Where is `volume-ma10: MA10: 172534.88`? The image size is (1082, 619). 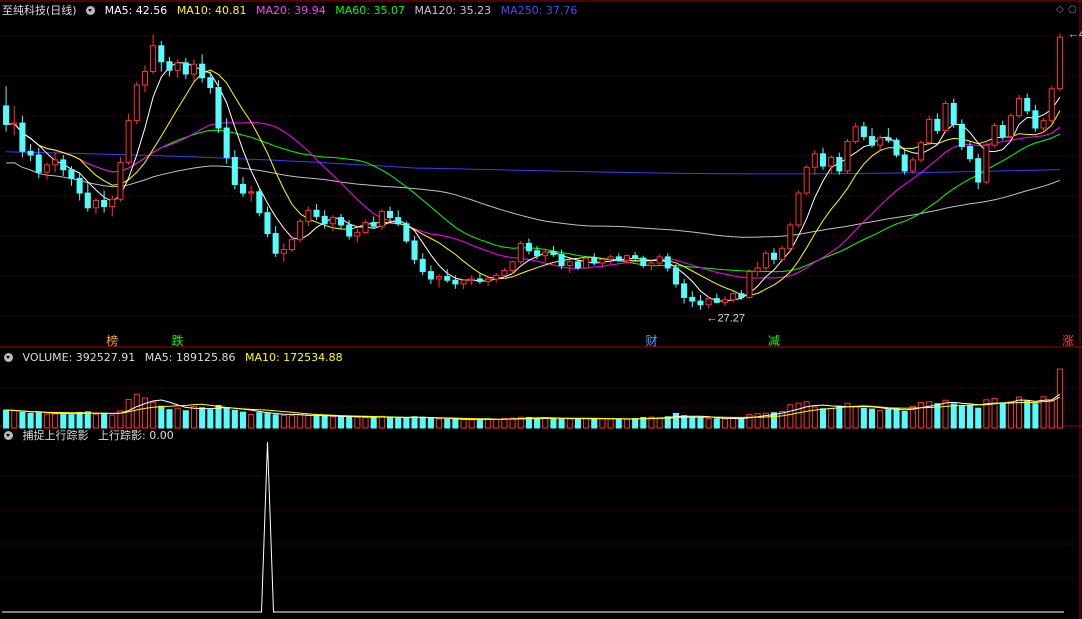 volume-ma10: MA10: 172534.88 is located at coordinates (293, 357).